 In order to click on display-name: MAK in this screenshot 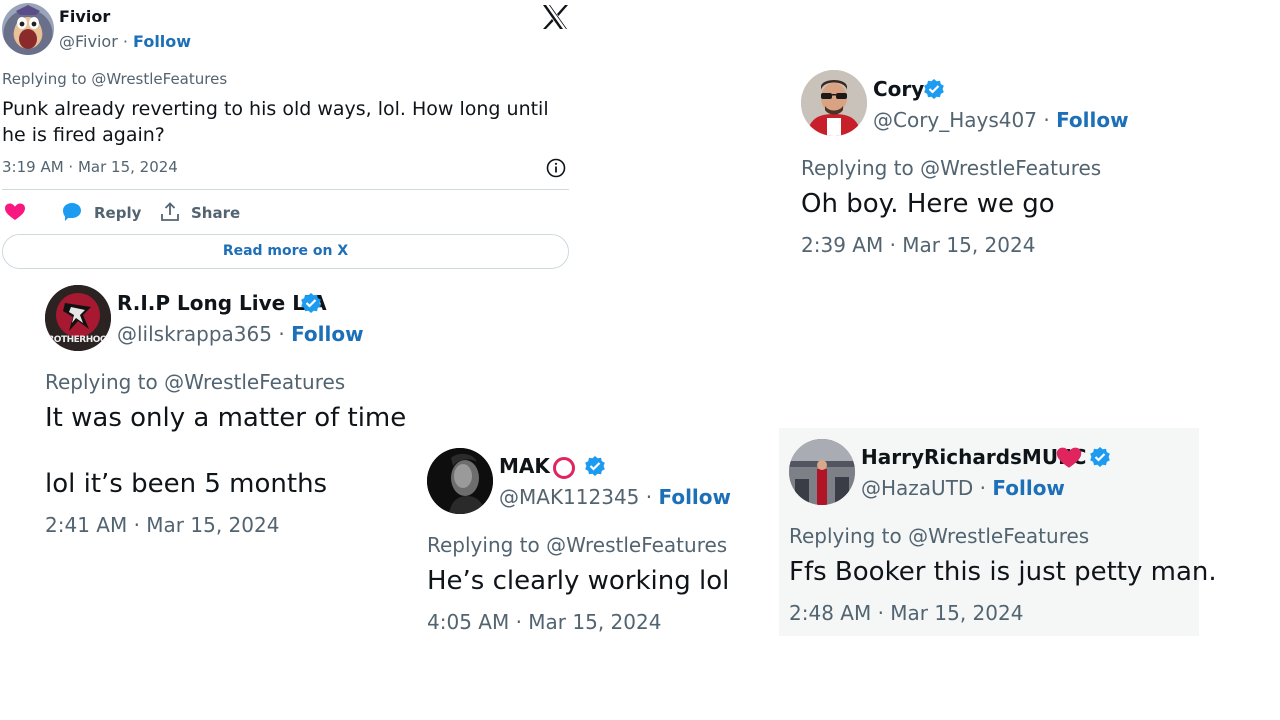, I will do `click(524, 466)`.